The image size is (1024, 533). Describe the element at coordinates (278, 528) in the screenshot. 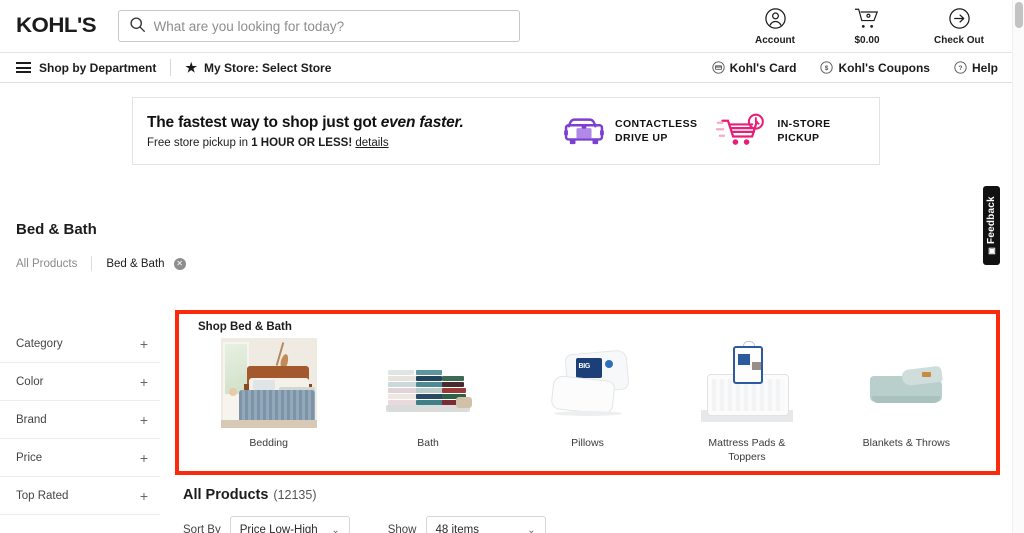

I see `sort-by-value: Price Low-High` at that location.